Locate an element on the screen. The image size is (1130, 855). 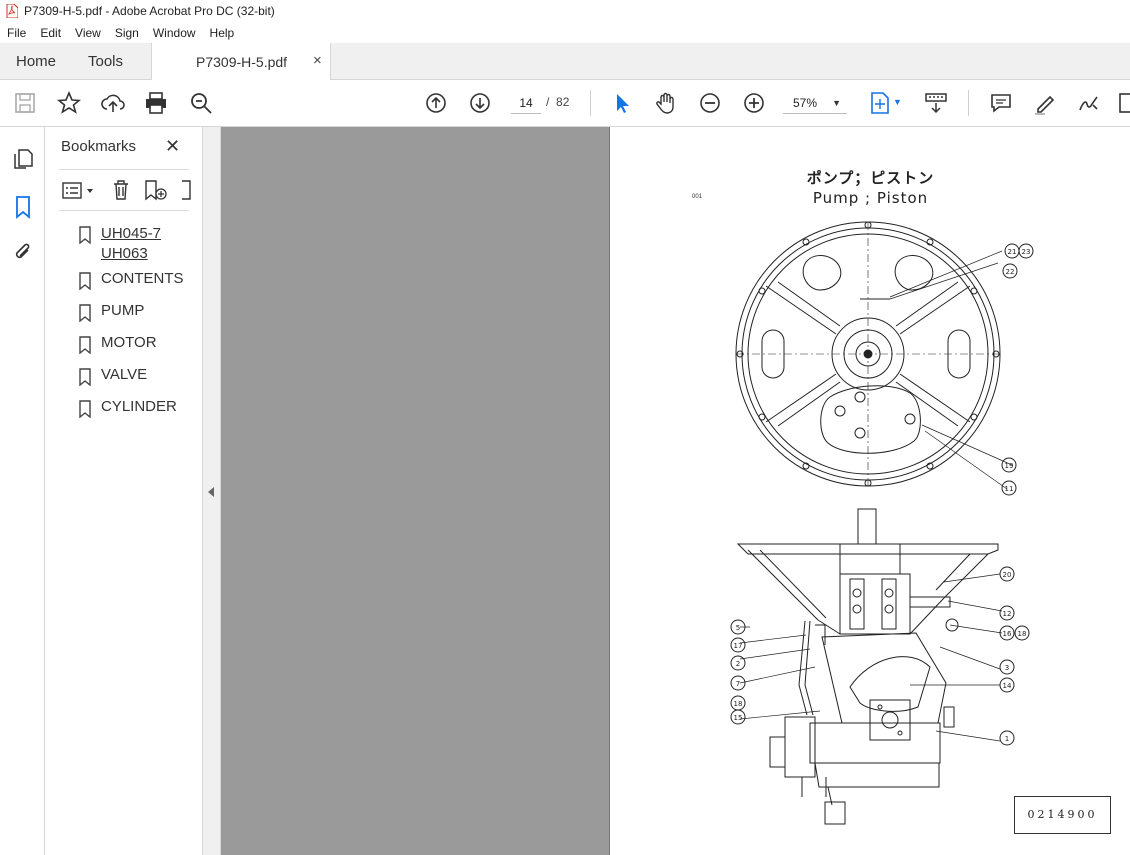
bookmark-label: PUMP is located at coordinates (123, 310).